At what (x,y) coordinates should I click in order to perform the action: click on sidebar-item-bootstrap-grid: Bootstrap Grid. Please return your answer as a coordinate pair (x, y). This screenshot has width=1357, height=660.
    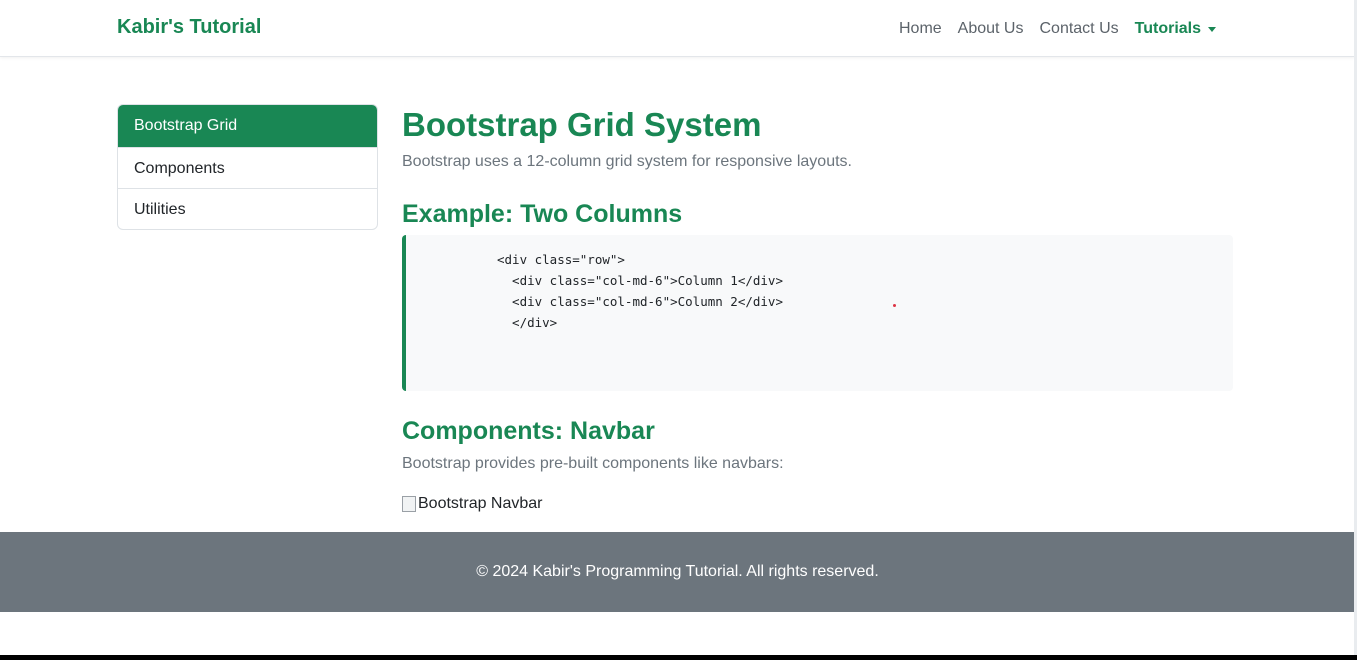
    Looking at the image, I should click on (247, 126).